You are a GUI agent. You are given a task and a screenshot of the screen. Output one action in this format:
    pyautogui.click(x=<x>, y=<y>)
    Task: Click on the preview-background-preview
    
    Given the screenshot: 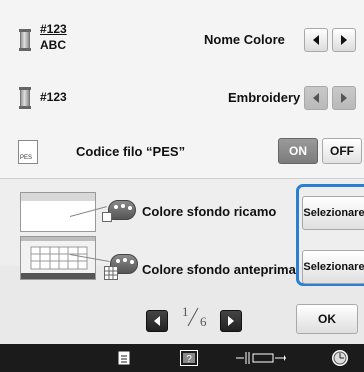 What is the action you would take?
    pyautogui.click(x=58, y=258)
    